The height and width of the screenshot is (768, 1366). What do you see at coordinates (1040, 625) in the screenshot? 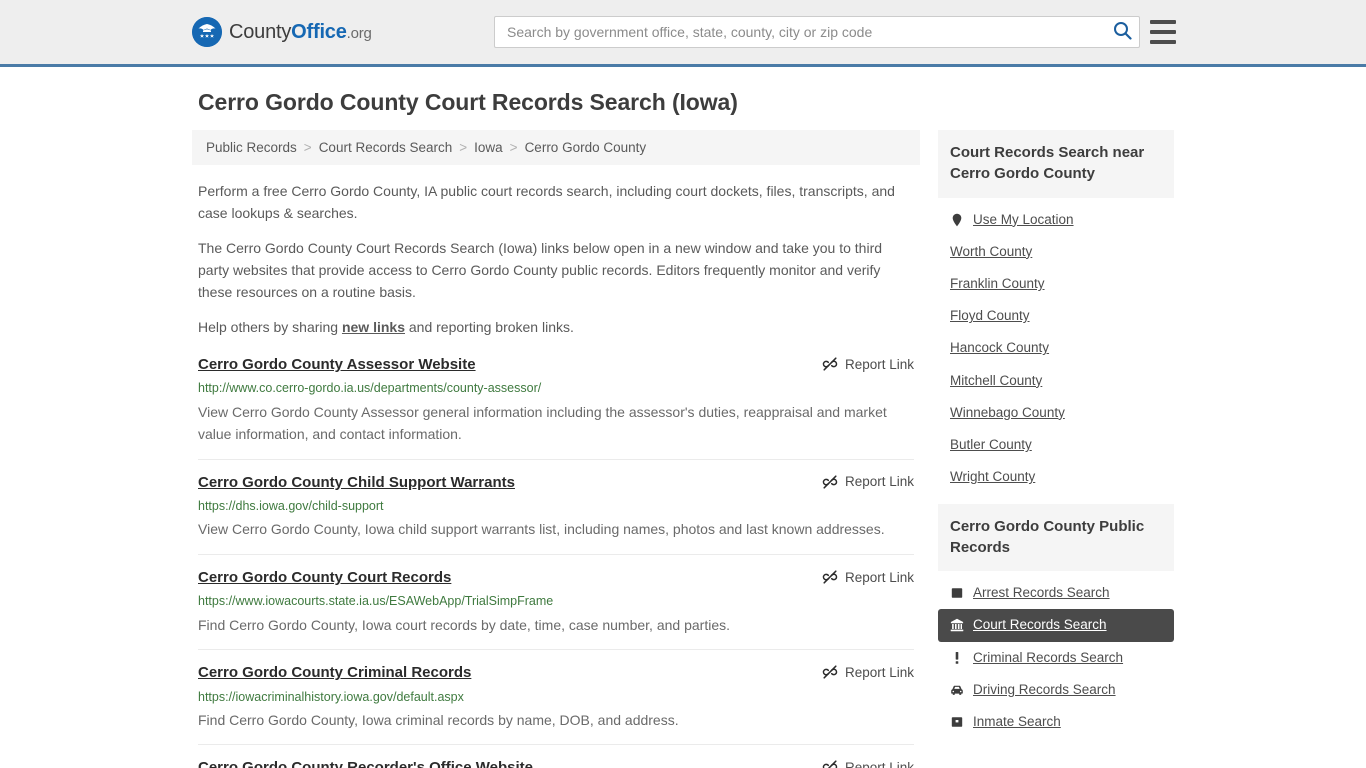
I see `sidebar-item-label: Court Records Search` at bounding box center [1040, 625].